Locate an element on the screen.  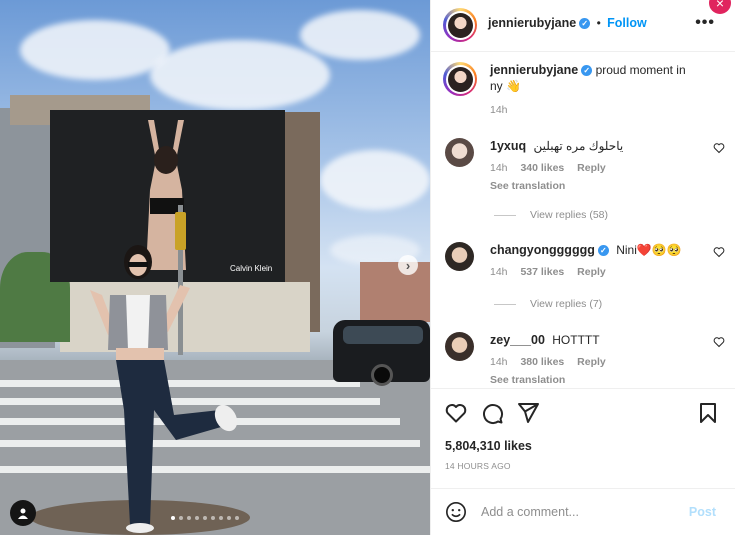
comment-likes: 340 likes is located at coordinates (542, 168).